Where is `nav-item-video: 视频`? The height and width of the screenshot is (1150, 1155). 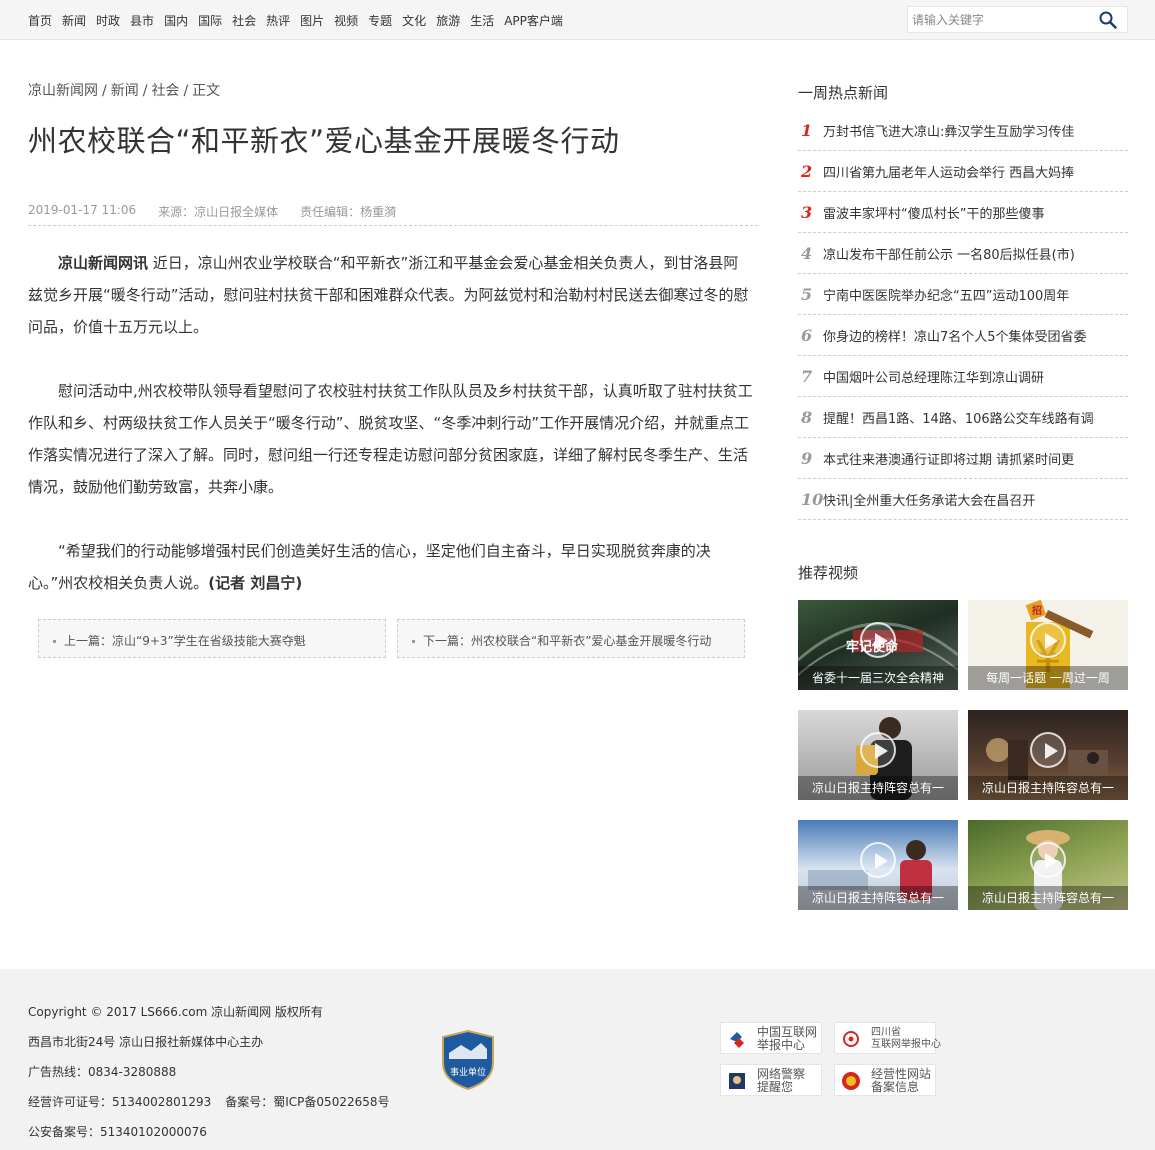 nav-item-video: 视频 is located at coordinates (346, 20).